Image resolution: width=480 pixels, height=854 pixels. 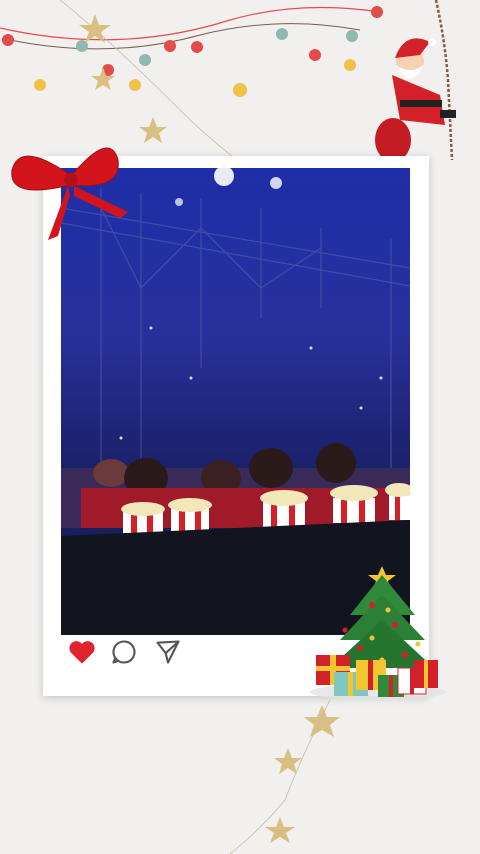 I want to click on christmas-tree-with-gifts, so click(x=378, y=633).